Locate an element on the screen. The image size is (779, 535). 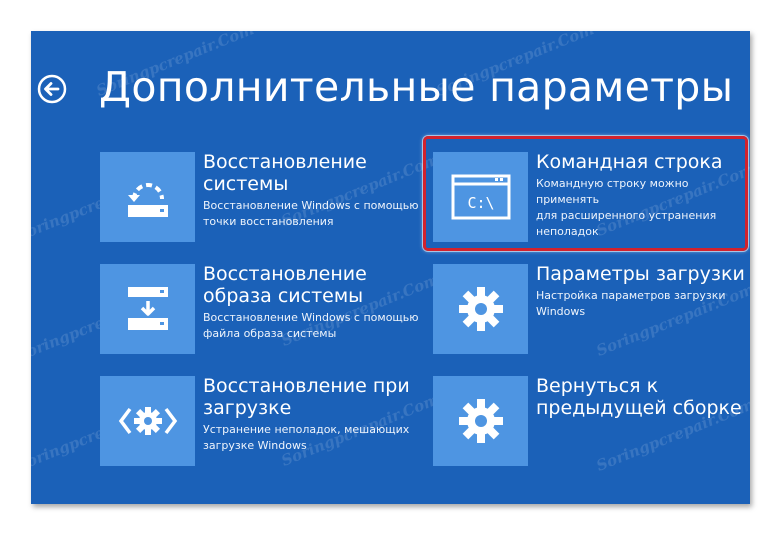
tile-title: Восстановление при is located at coordinates (306, 386).